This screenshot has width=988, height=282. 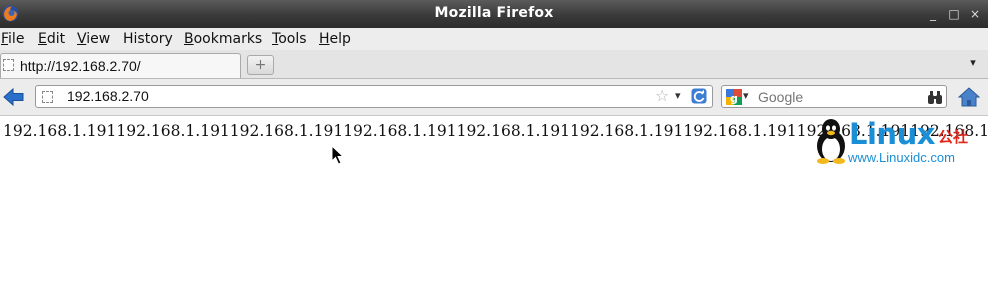 I want to click on tab-active: http://192.168.2.70/, so click(x=120, y=65).